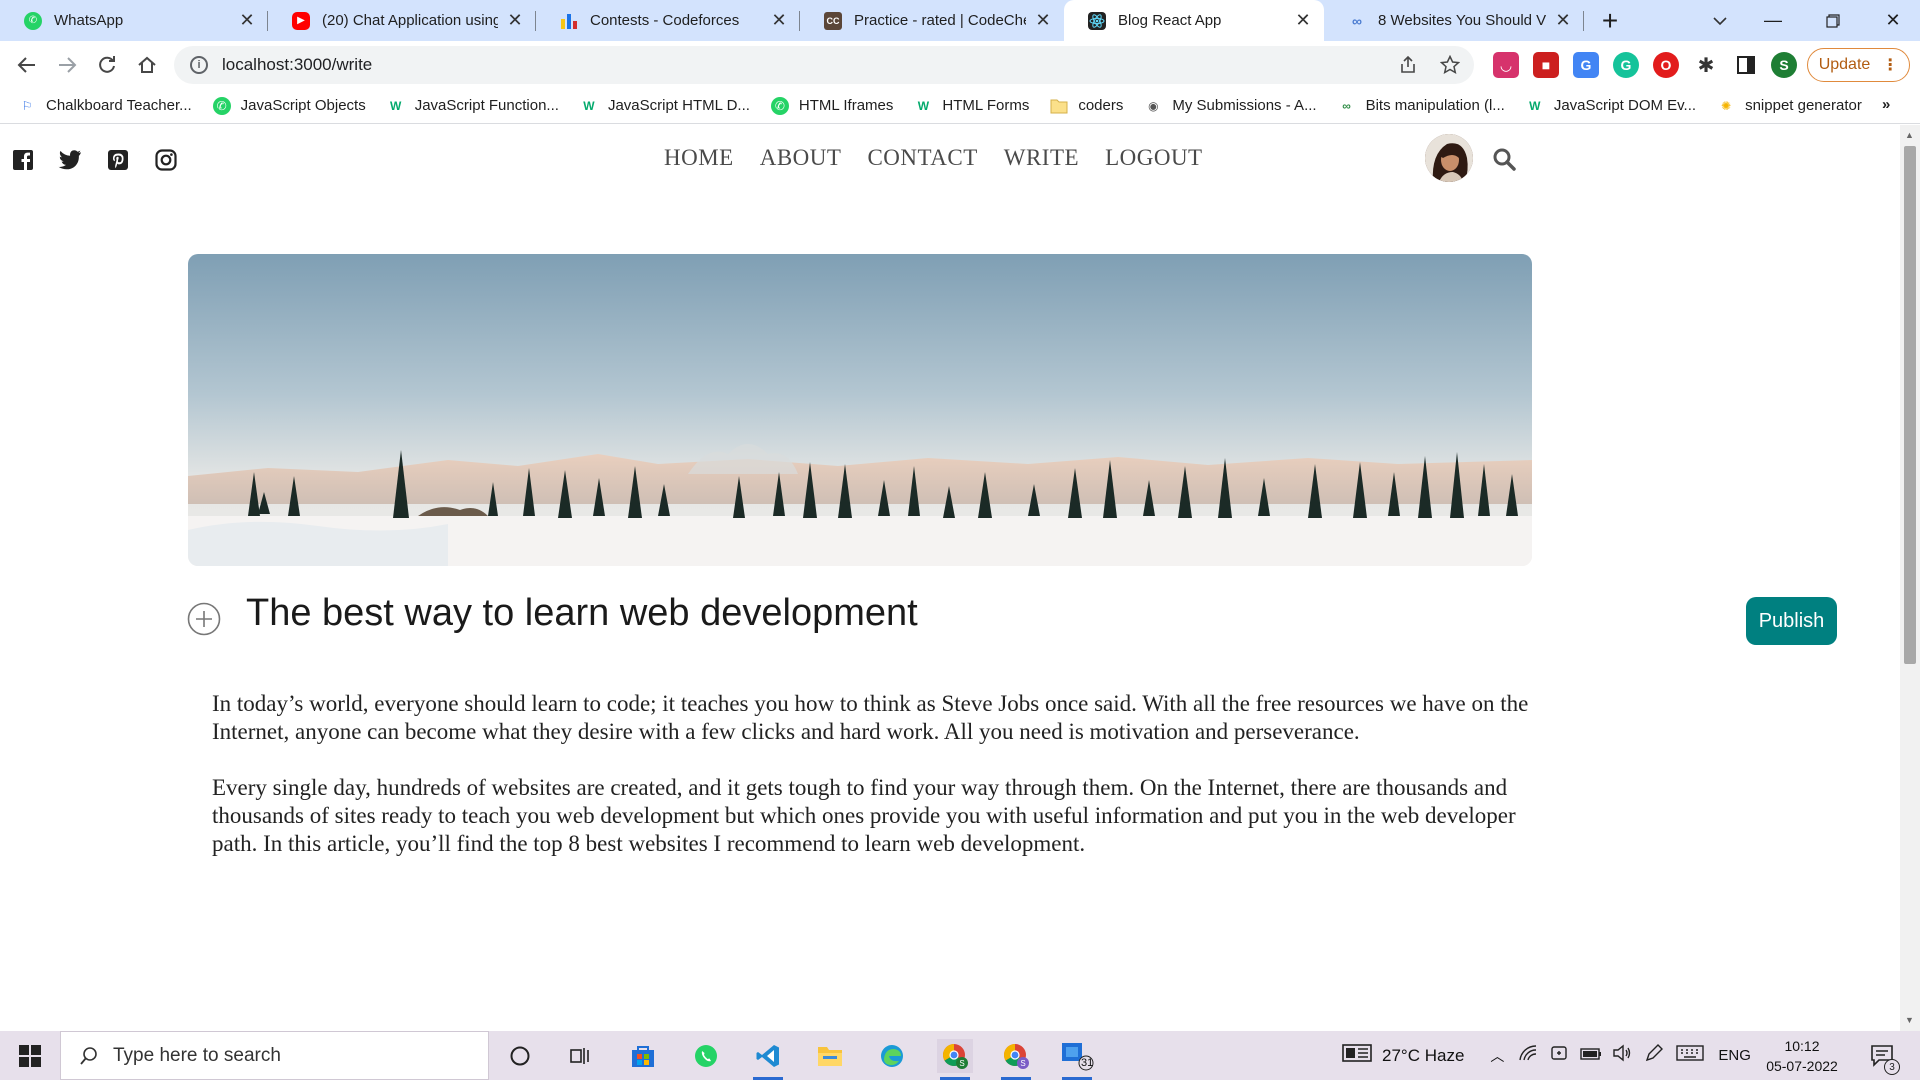  Describe the element at coordinates (668, 20) in the screenshot. I see `tab-codeforces: Contests - Codeforces ✕` at that location.